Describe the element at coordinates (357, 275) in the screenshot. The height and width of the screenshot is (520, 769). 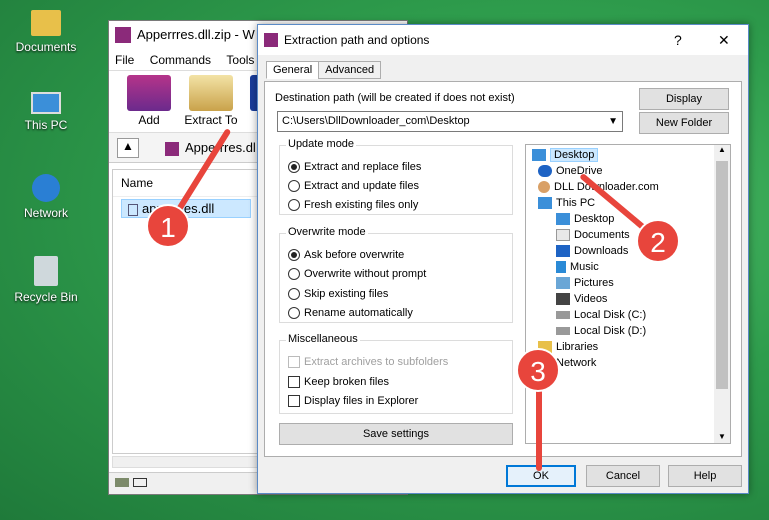
I see `radio-overwrite-without: Overwrite without prompt` at that location.